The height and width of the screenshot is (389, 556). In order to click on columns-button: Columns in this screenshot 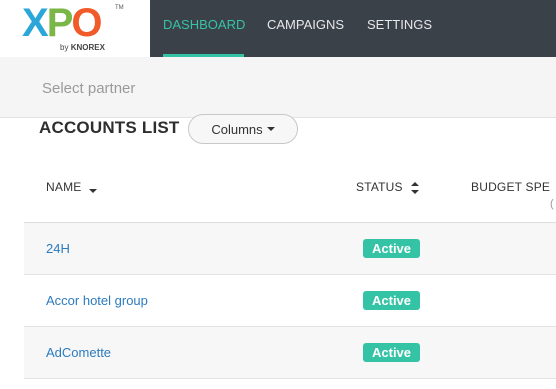, I will do `click(243, 129)`.